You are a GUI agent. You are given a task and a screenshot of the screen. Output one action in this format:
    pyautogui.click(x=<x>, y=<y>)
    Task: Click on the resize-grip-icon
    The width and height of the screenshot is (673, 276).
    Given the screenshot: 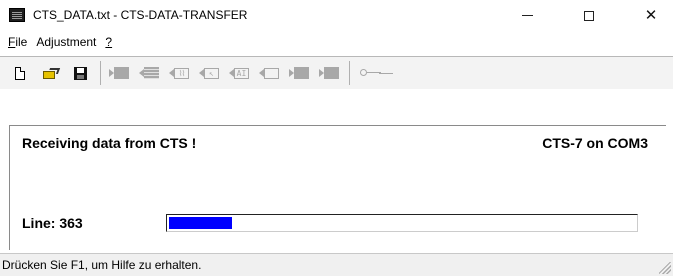 What is the action you would take?
    pyautogui.click(x=665, y=268)
    